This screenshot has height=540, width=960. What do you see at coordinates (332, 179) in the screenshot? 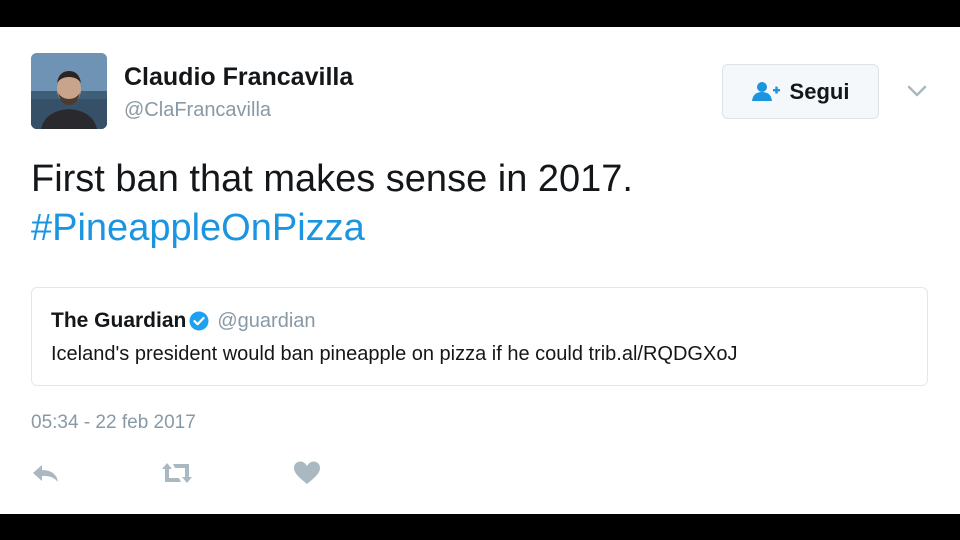
I see `tweet-body: First ban that makes sense in 2017.` at bounding box center [332, 179].